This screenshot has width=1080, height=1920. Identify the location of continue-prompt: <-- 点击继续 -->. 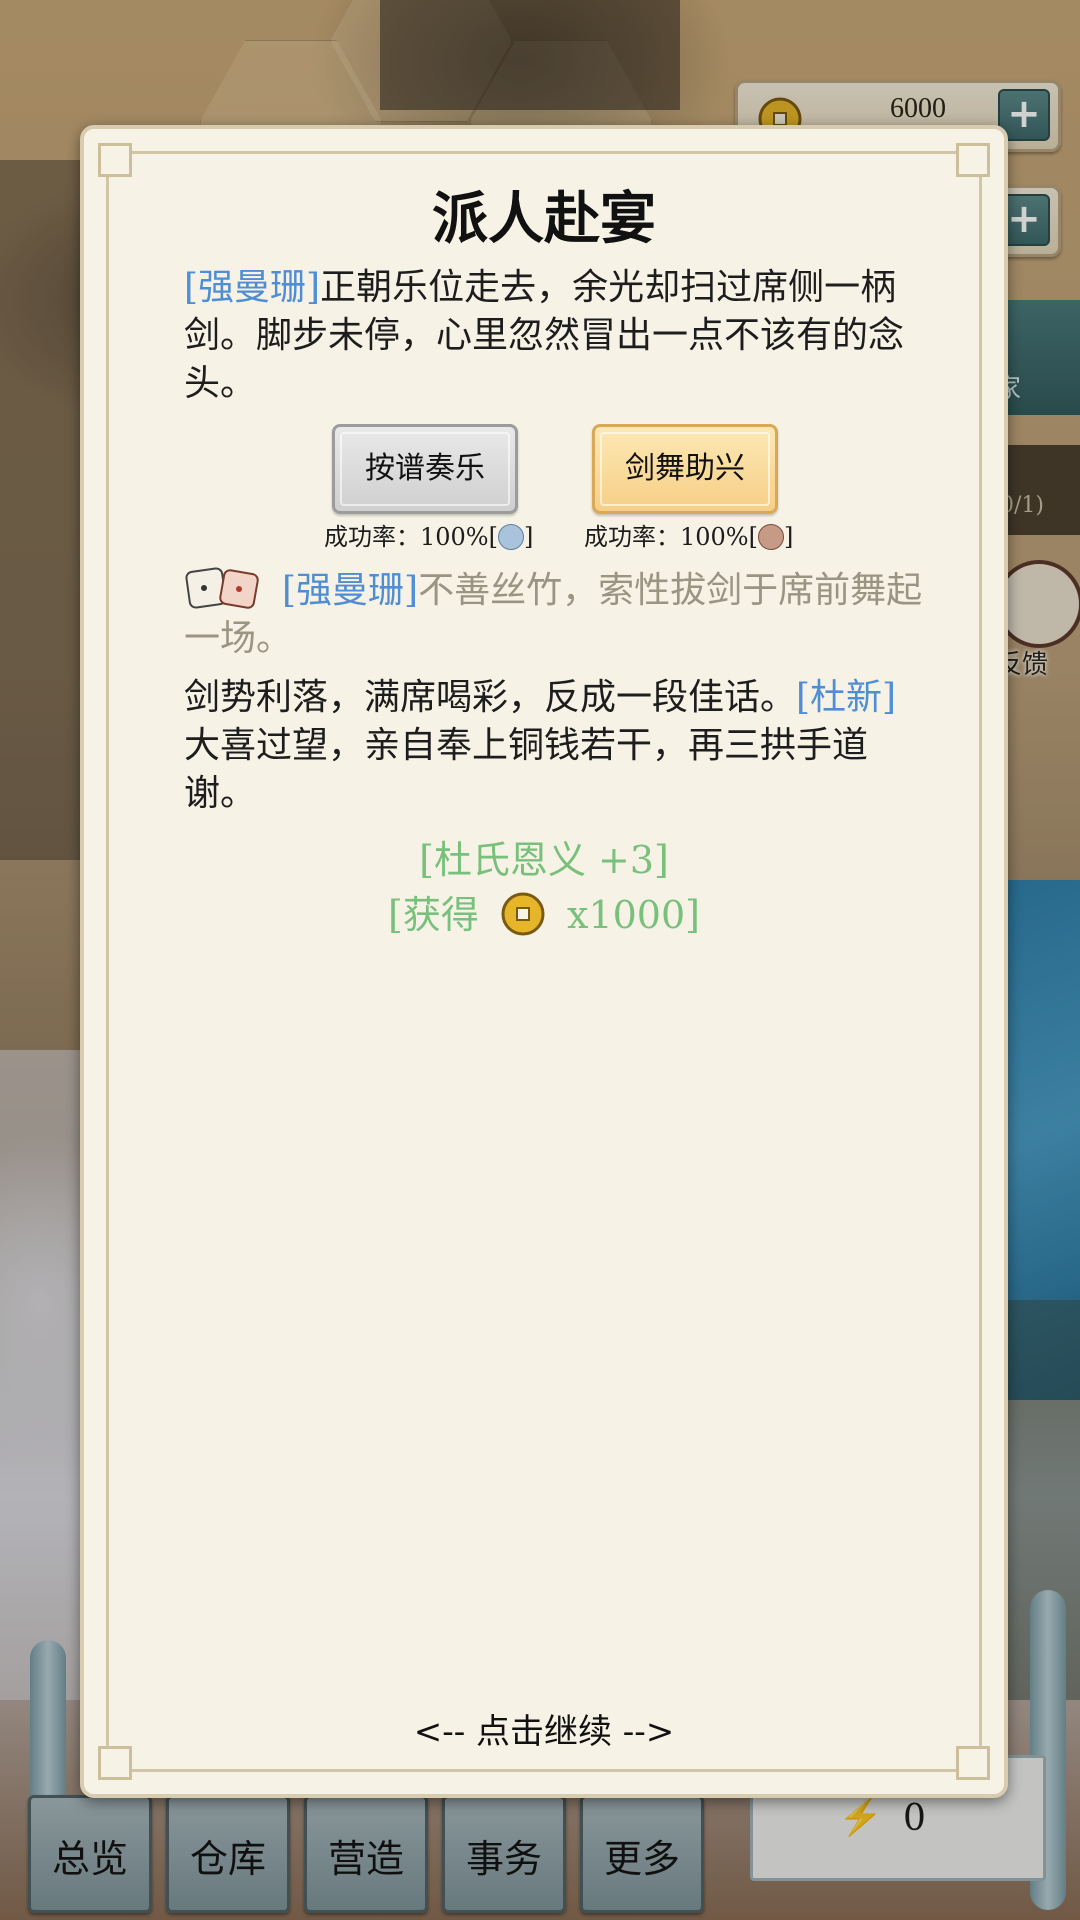
(544, 1728).